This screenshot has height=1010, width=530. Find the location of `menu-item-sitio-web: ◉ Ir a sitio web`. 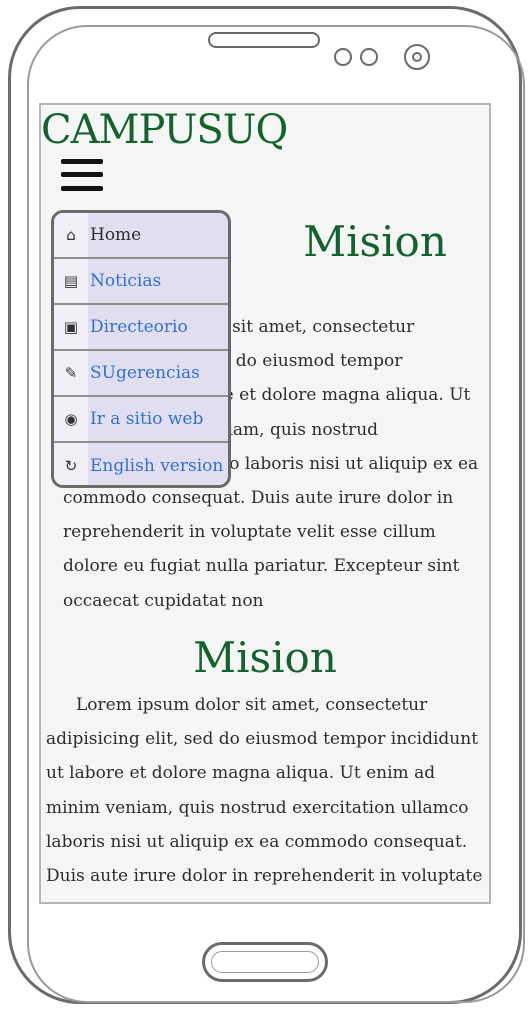

menu-item-sitio-web: ◉ Ir a sitio web is located at coordinates (141, 420).